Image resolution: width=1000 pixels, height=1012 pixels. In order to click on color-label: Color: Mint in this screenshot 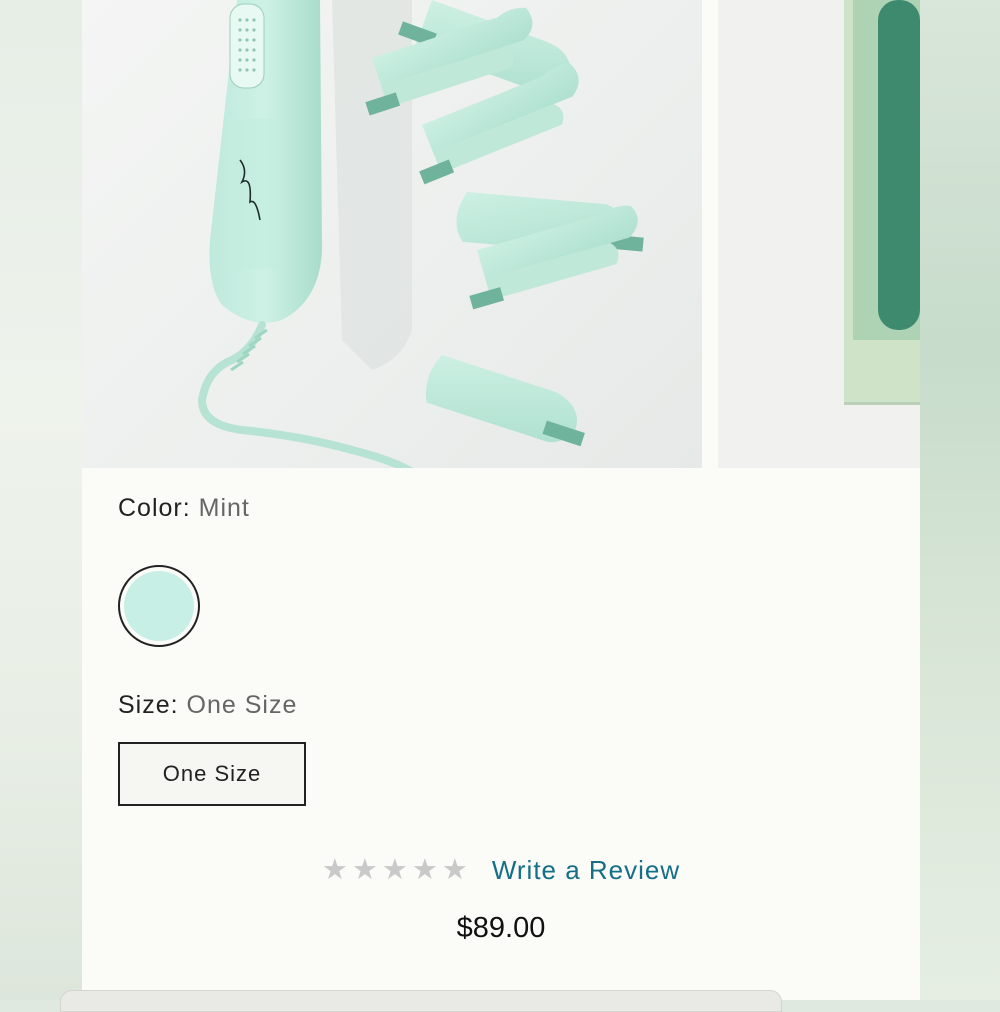, I will do `click(184, 508)`.